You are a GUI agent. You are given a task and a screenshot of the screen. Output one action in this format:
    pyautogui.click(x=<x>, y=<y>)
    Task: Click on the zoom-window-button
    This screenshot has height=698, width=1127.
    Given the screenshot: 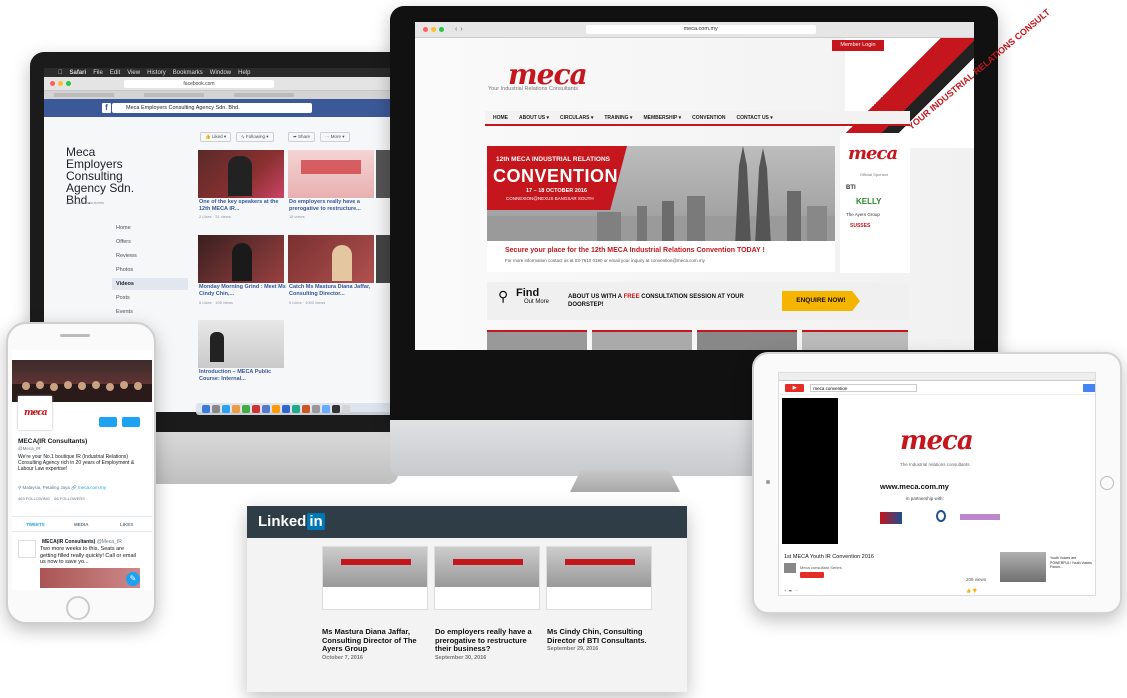 What is the action you would take?
    pyautogui.click(x=441, y=29)
    